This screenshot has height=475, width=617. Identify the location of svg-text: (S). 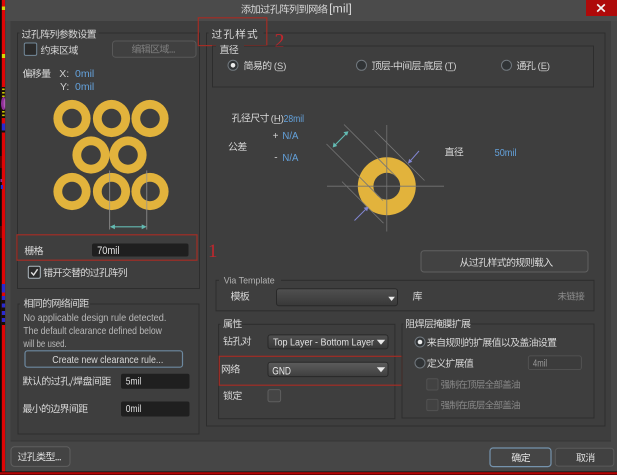
(280, 66).